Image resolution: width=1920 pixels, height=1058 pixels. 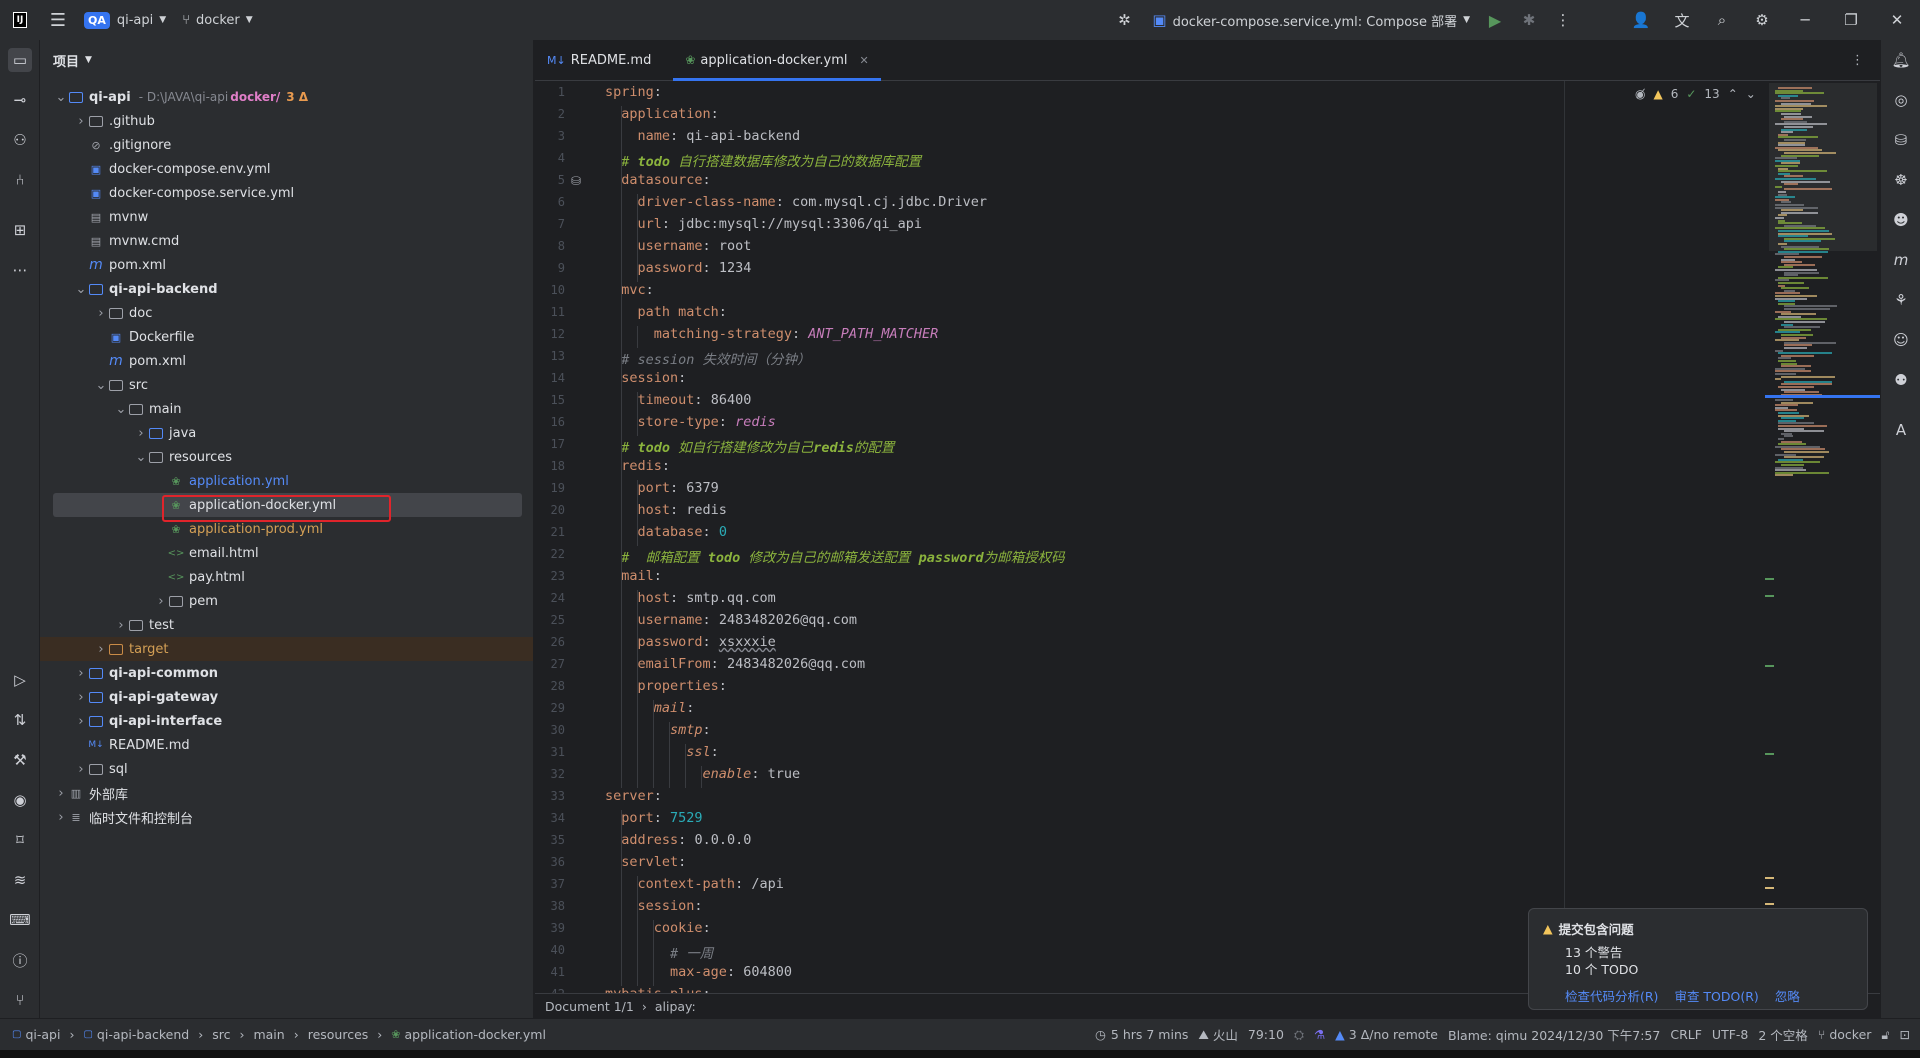 I want to click on code-line: redis:, so click(x=637, y=466).